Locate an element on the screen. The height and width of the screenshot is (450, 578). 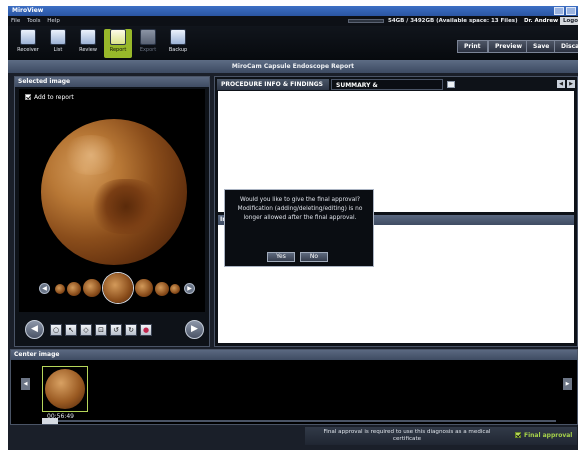
tab-next-icon: ▶ is located at coordinates (571, 84).